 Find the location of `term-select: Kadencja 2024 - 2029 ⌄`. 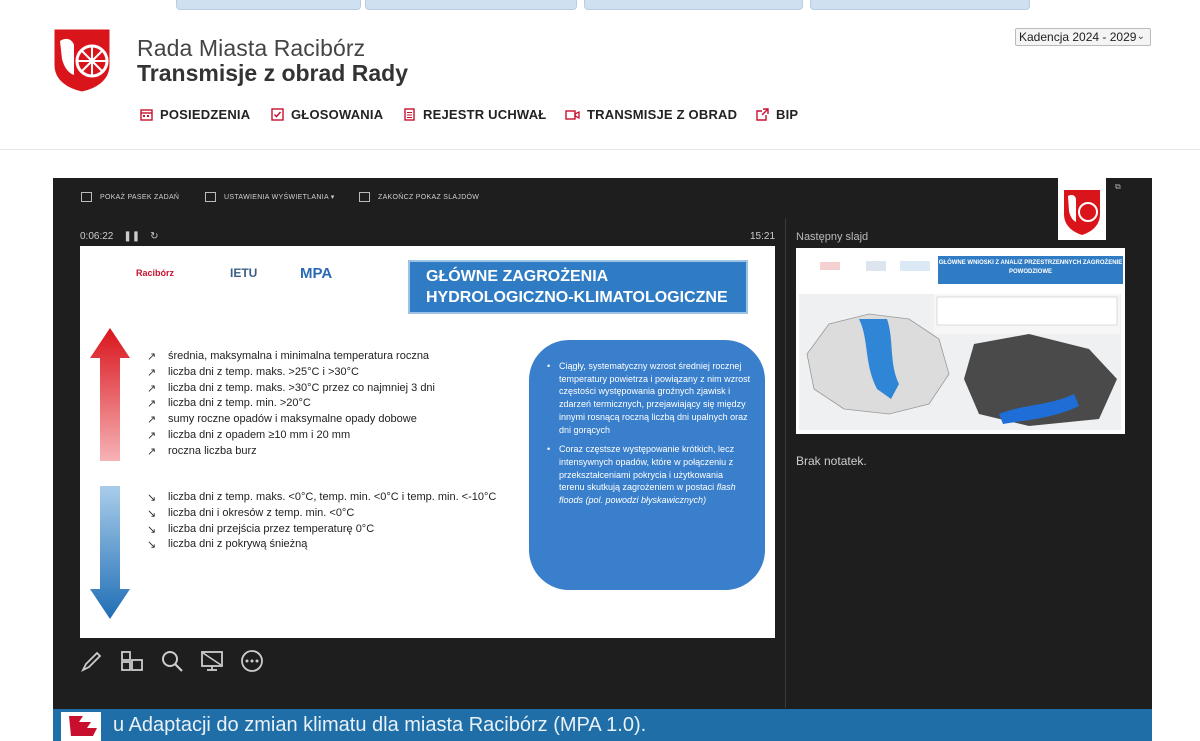

term-select: Kadencja 2024 - 2029 ⌄ is located at coordinates (1083, 37).